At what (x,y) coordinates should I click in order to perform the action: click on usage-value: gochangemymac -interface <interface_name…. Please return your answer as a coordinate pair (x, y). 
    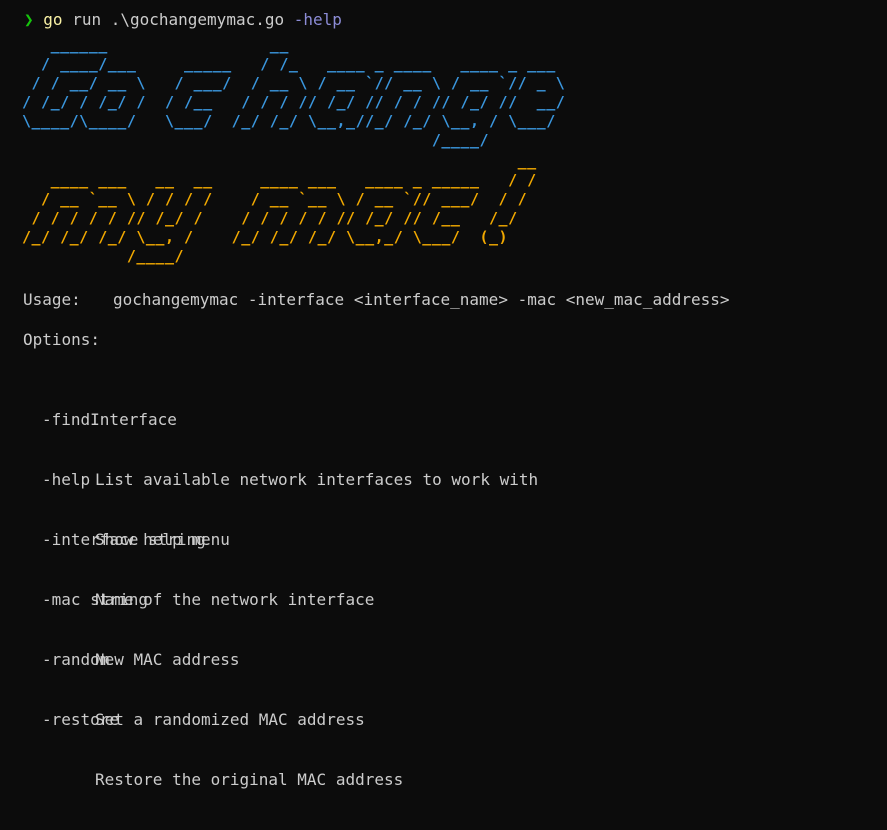
    Looking at the image, I should click on (421, 299).